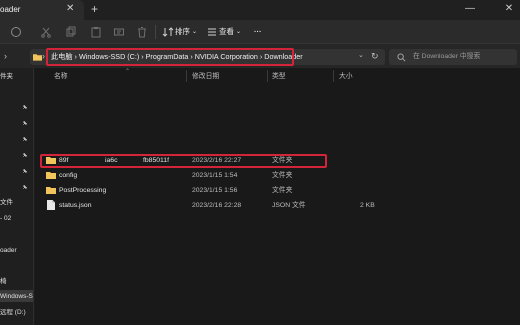  What do you see at coordinates (42, 10) in the screenshot?
I see `tab-downloader: oader ✕` at bounding box center [42, 10].